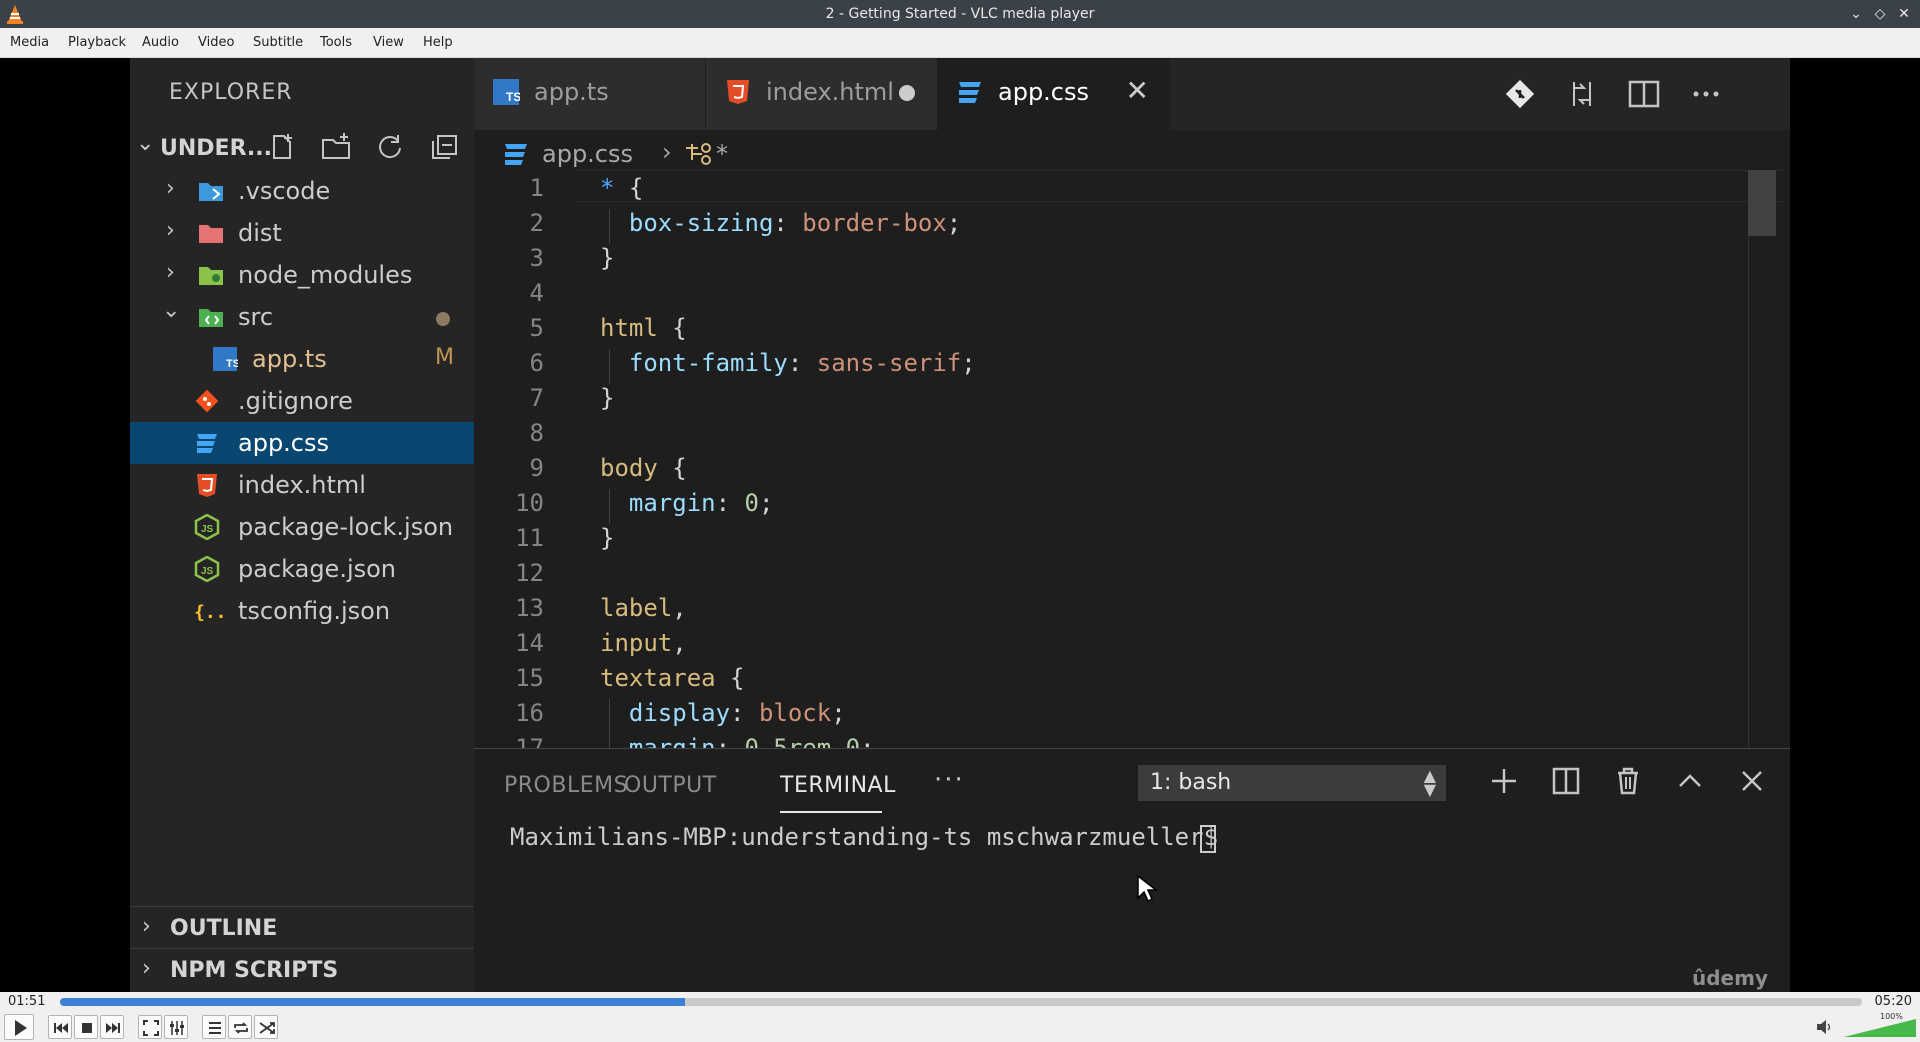  I want to click on tree-item-tsconfig: {..} tsconfig.json, so click(302, 611).